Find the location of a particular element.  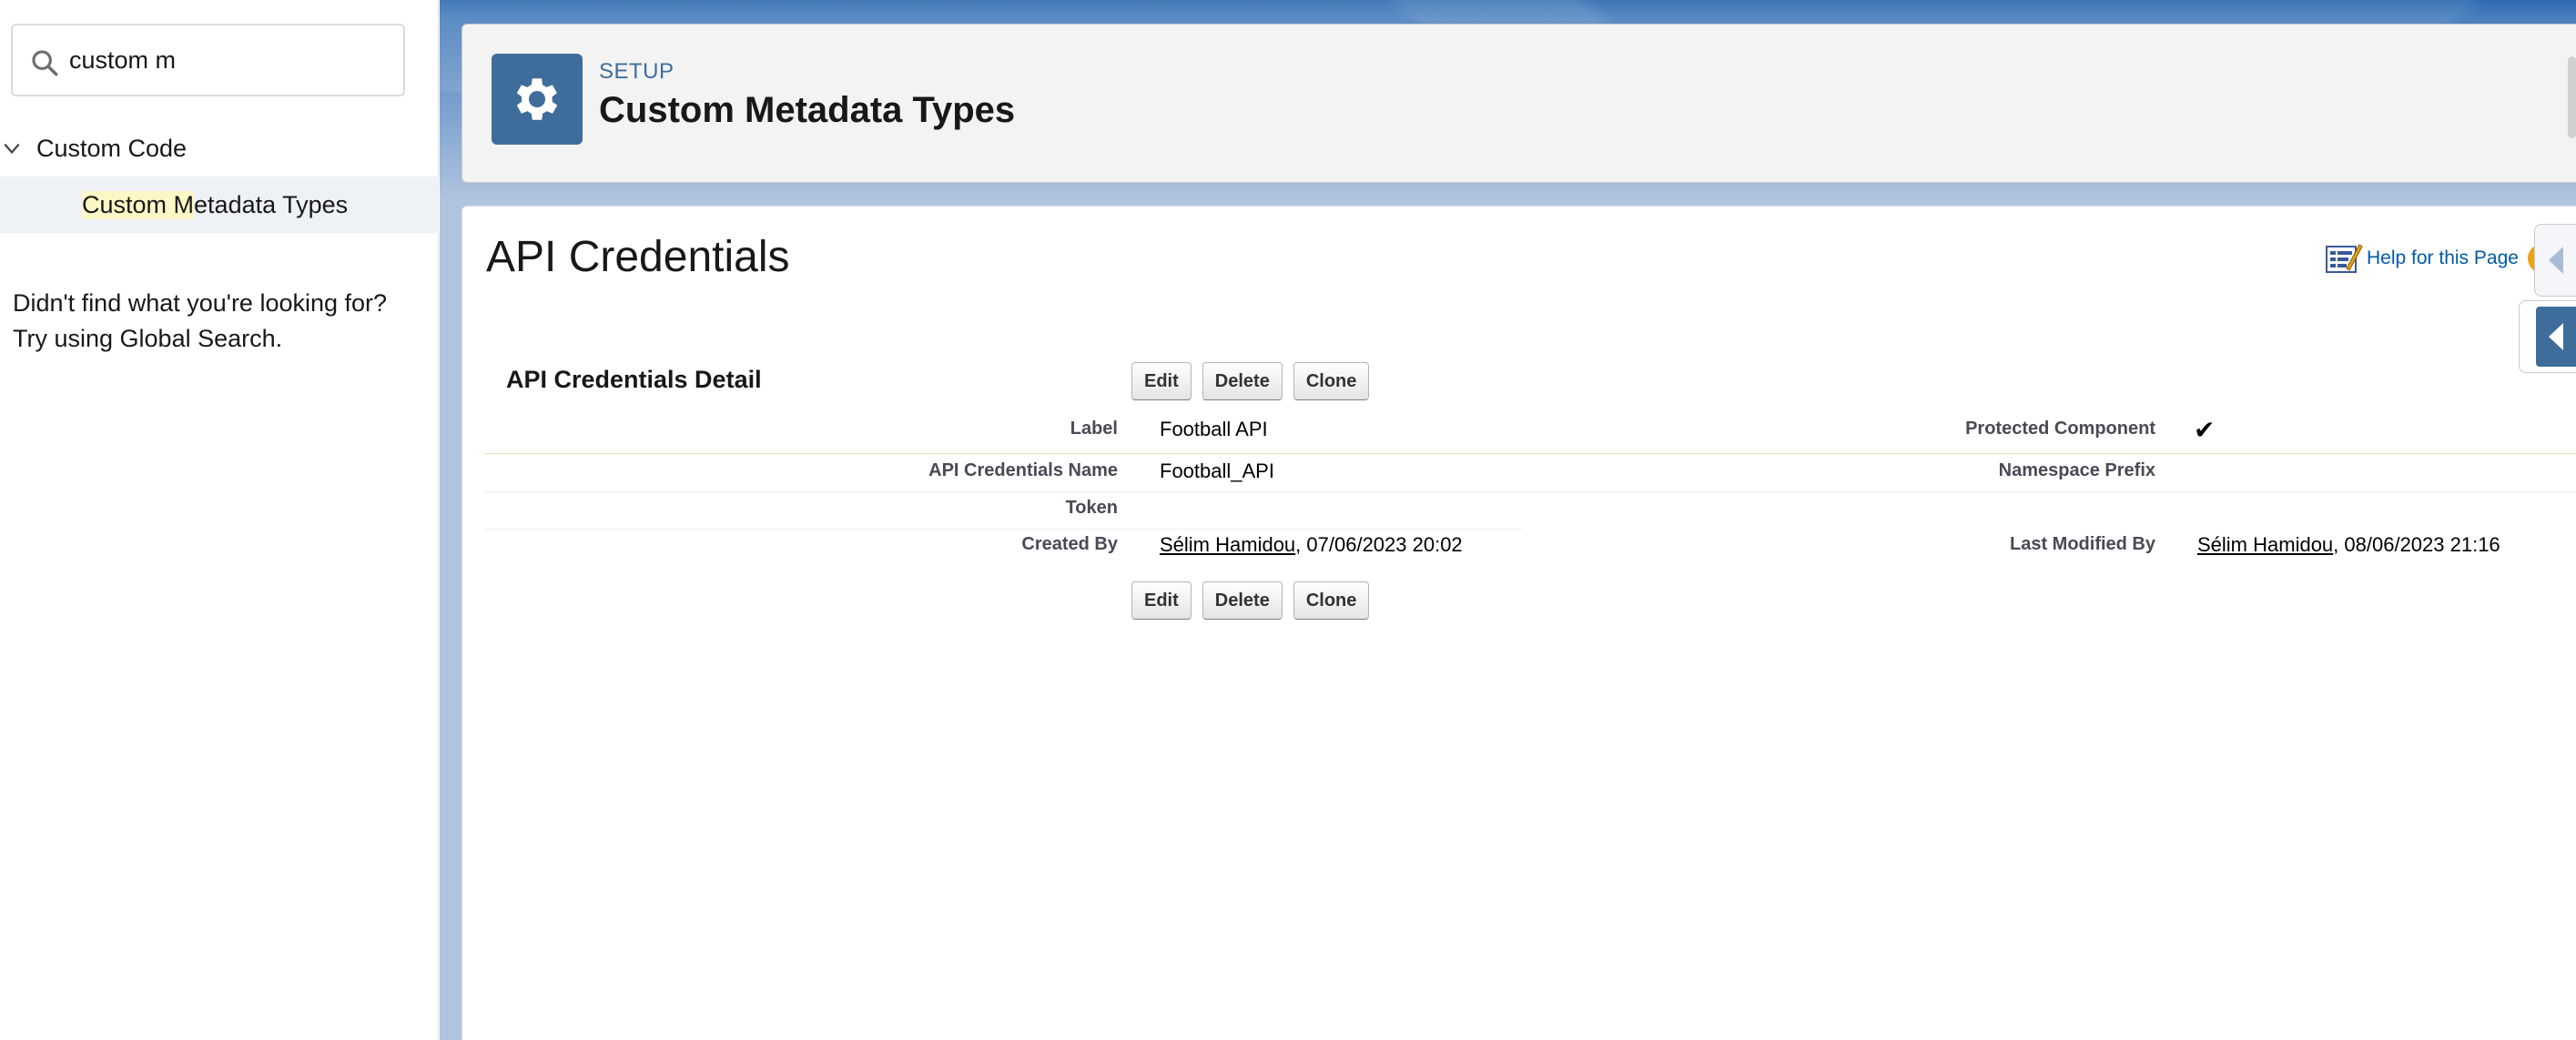

help-for-this-page-link: Help for this Page ? is located at coordinates (2441, 258).